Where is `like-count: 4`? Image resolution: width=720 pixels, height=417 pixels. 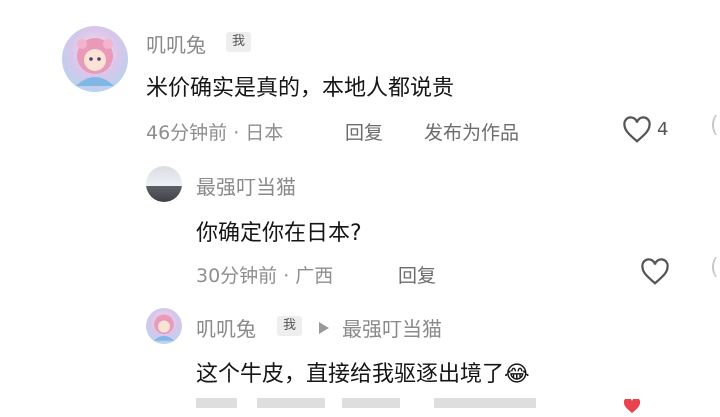 like-count: 4 is located at coordinates (663, 129).